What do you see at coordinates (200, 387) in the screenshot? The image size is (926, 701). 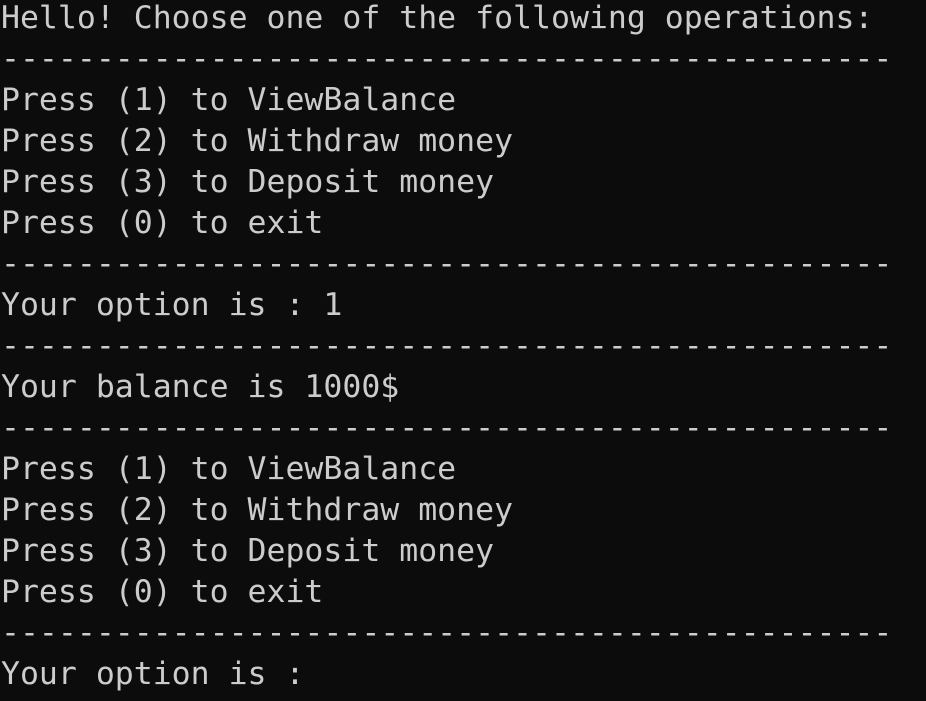 I see `balance-output: Your balance is 1000$` at bounding box center [200, 387].